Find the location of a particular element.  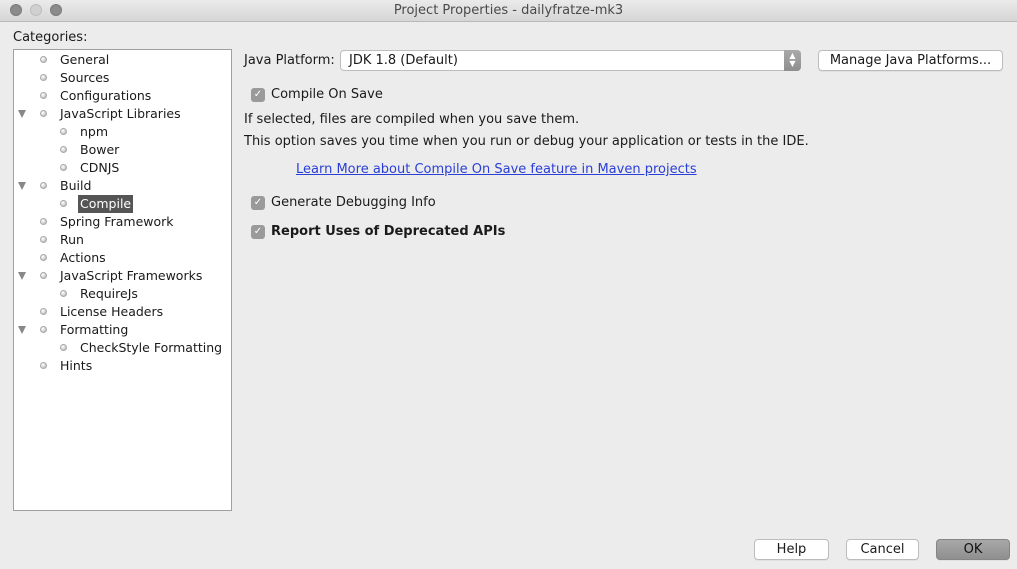

tree-item-spring-framework: Spring Framework is located at coordinates (122, 222).